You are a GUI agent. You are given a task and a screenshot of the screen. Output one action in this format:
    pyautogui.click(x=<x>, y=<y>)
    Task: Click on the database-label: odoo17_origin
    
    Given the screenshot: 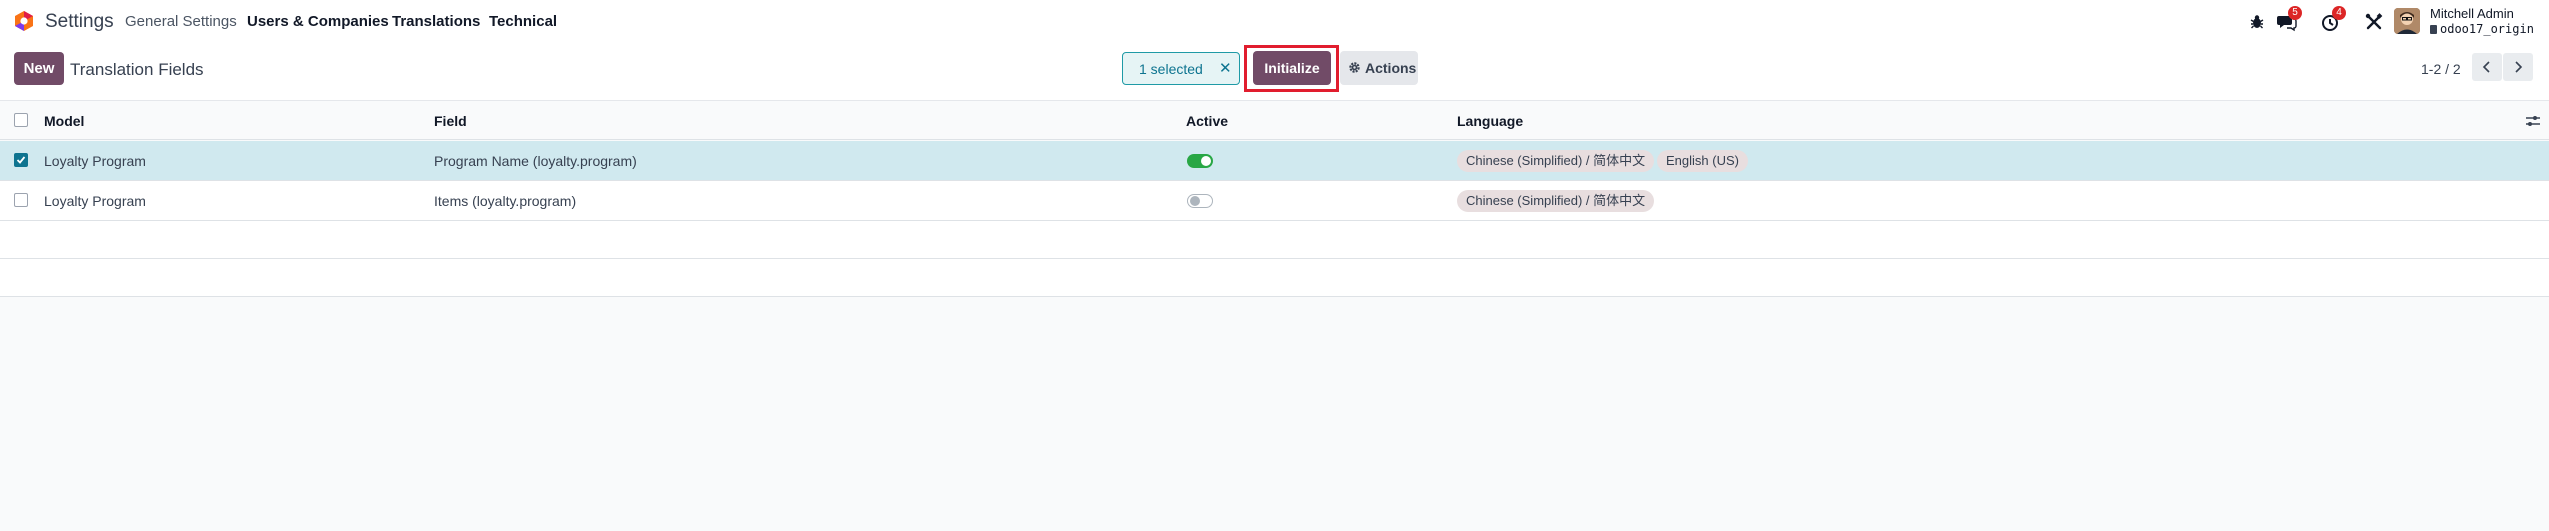 What is the action you would take?
    pyautogui.click(x=2487, y=29)
    